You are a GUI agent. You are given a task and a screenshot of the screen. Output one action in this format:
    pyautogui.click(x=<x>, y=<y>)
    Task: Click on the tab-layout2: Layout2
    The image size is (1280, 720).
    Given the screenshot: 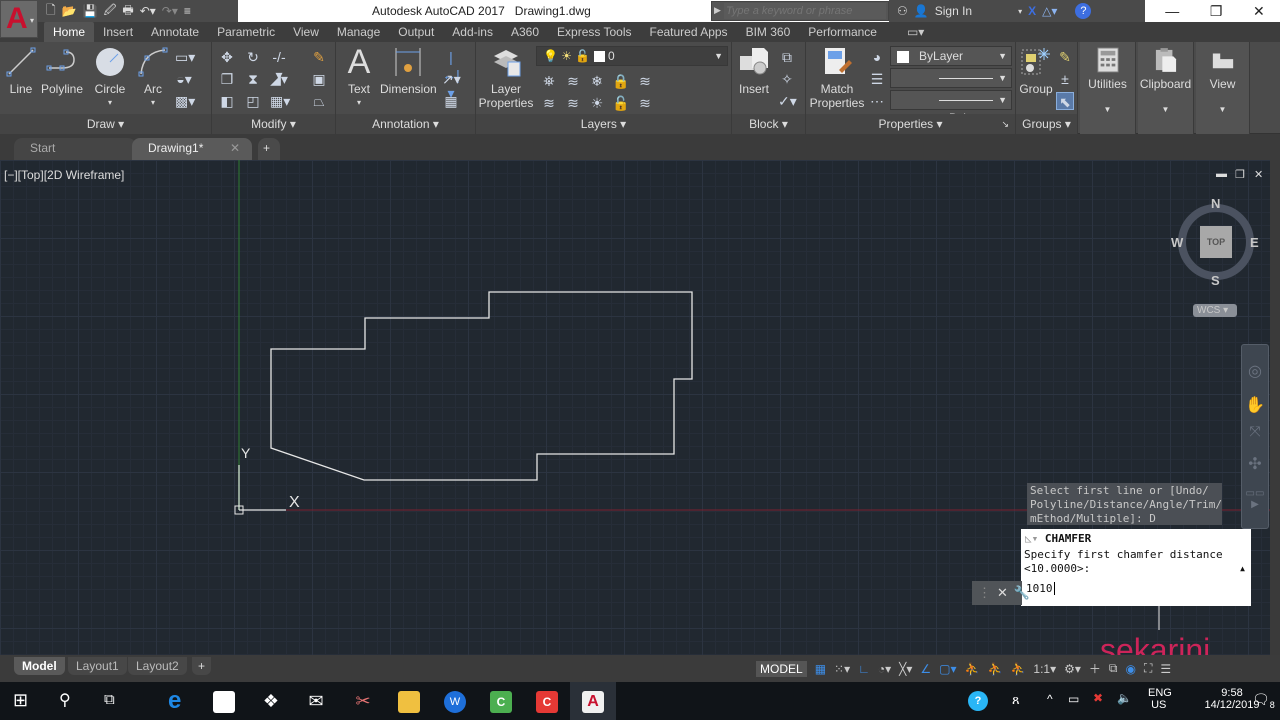 What is the action you would take?
    pyautogui.click(x=157, y=666)
    